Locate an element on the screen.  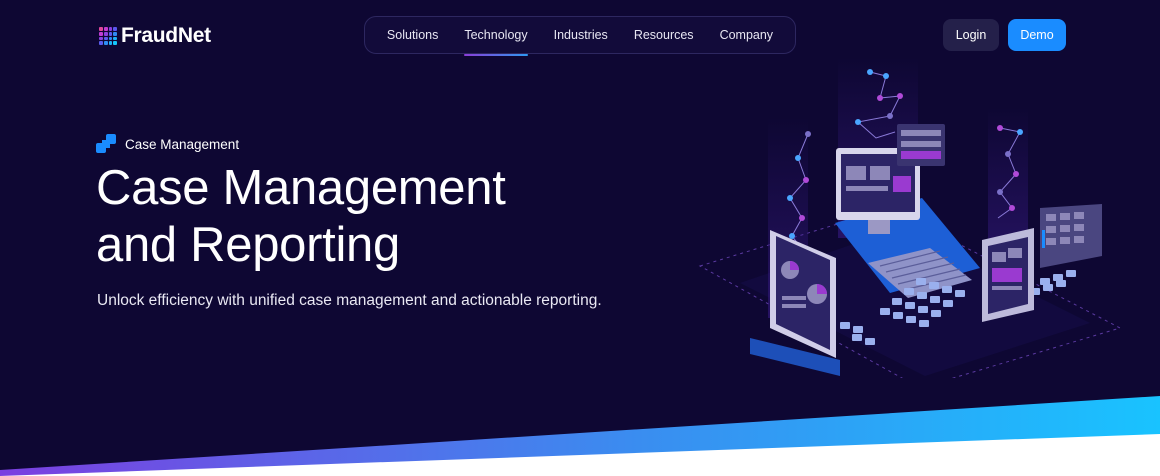
fraudnet-logo: FraudNet is located at coordinates (155, 36).